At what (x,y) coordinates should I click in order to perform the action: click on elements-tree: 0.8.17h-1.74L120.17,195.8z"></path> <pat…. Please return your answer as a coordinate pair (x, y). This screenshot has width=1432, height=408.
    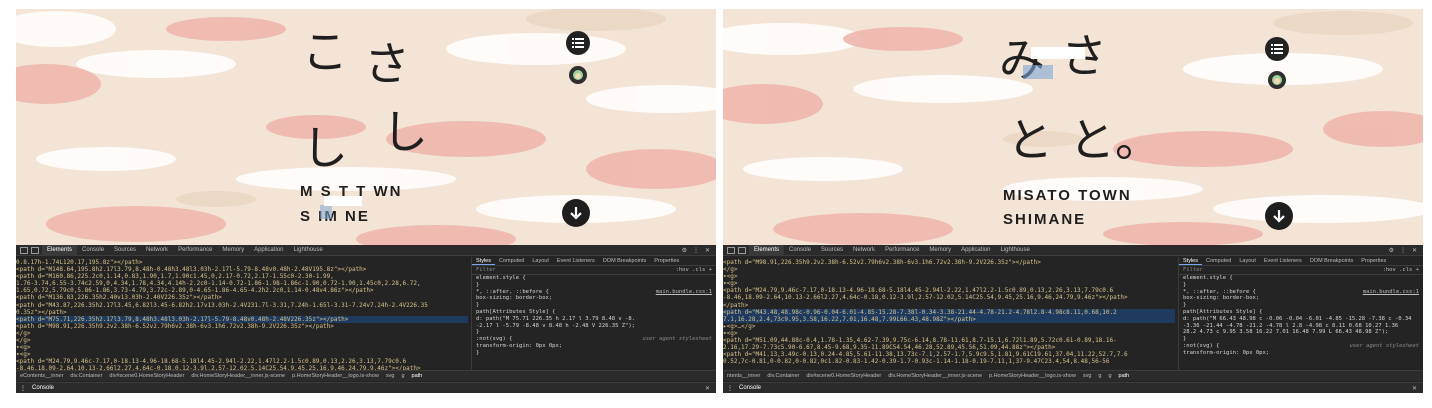
    Looking at the image, I should click on (242, 313).